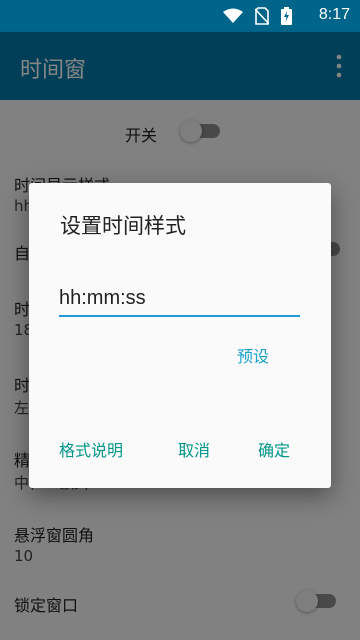  I want to click on confirm-button: 确定, so click(274, 449).